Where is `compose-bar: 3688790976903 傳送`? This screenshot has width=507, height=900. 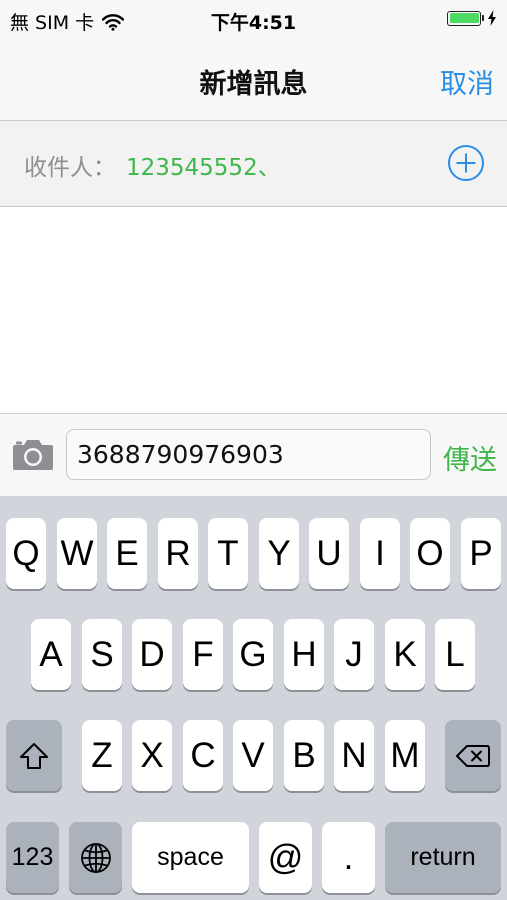 compose-bar: 3688790976903 傳送 is located at coordinates (253, 454).